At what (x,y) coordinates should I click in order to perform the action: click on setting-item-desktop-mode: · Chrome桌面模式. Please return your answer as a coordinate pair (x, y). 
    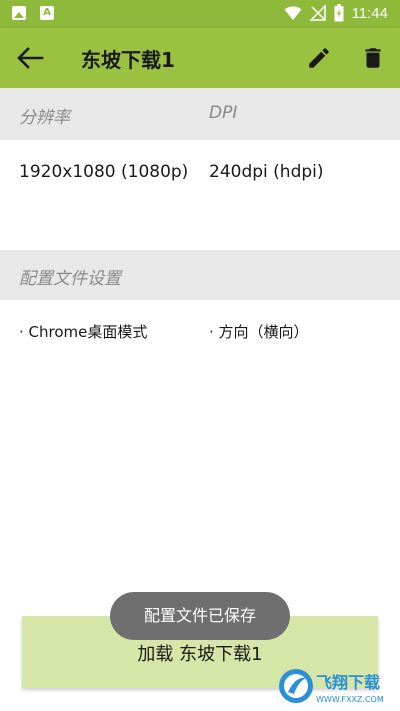
    Looking at the image, I should click on (83, 332).